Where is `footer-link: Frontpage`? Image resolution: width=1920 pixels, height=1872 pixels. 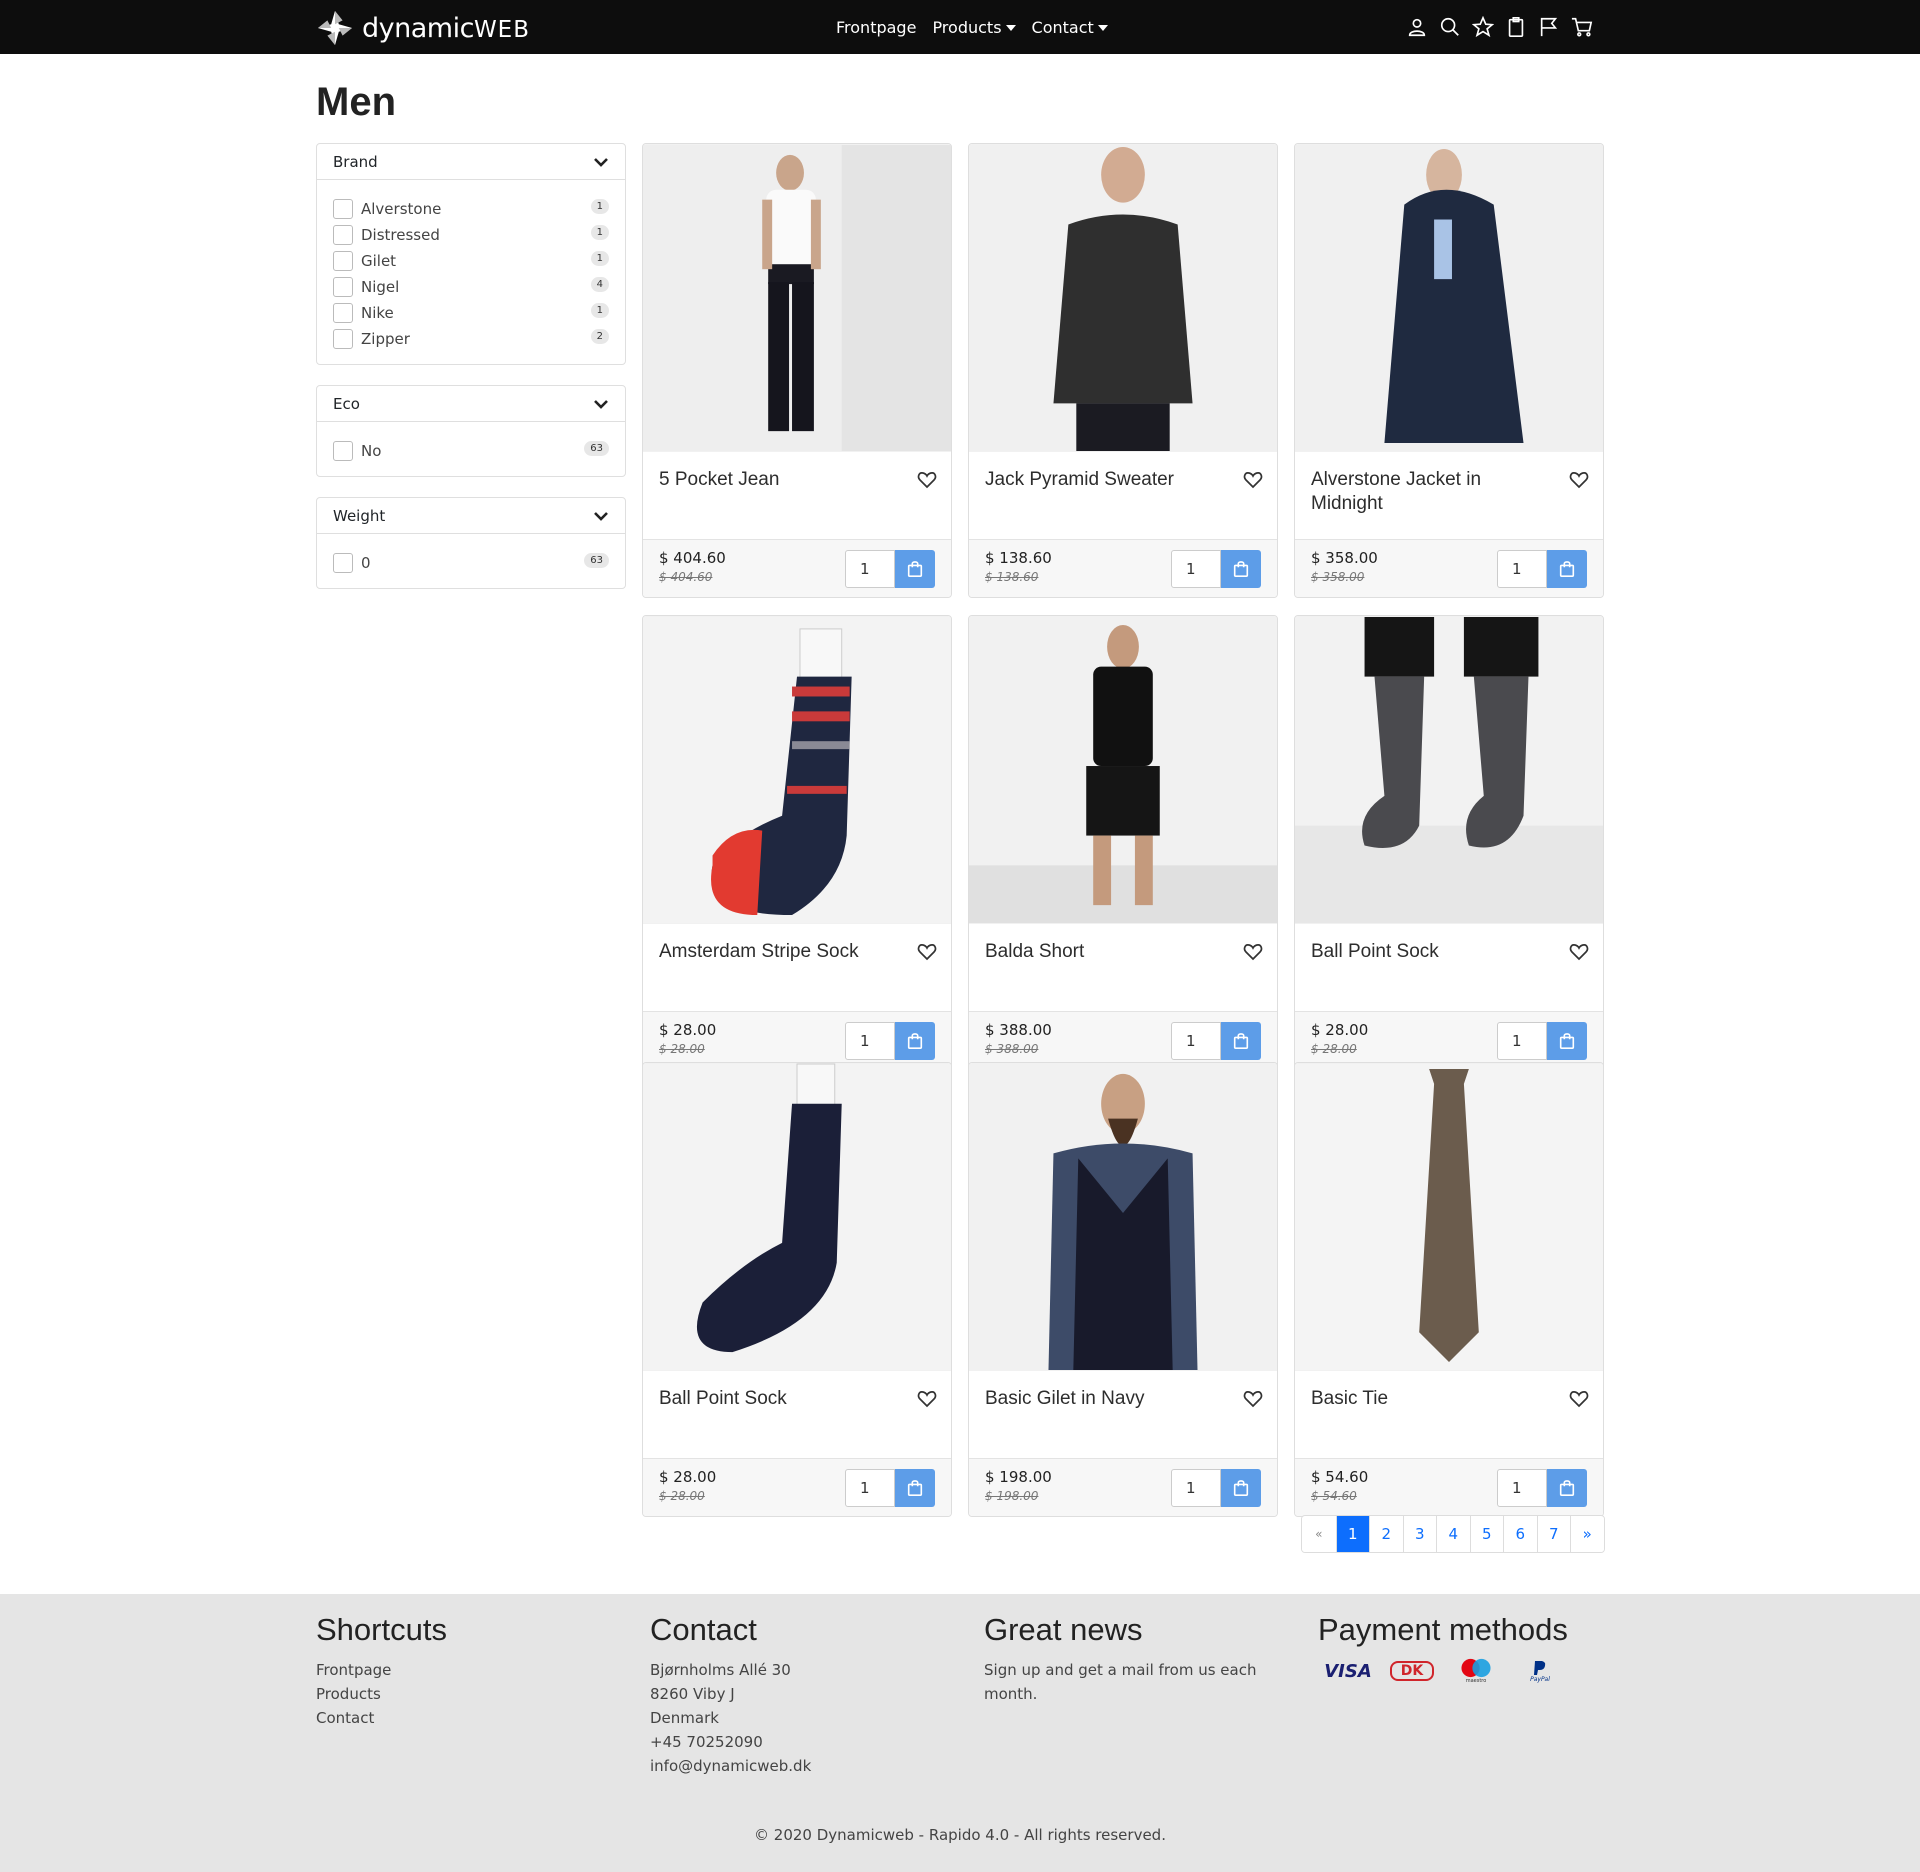
footer-link: Frontpage is located at coordinates (381, 1670).